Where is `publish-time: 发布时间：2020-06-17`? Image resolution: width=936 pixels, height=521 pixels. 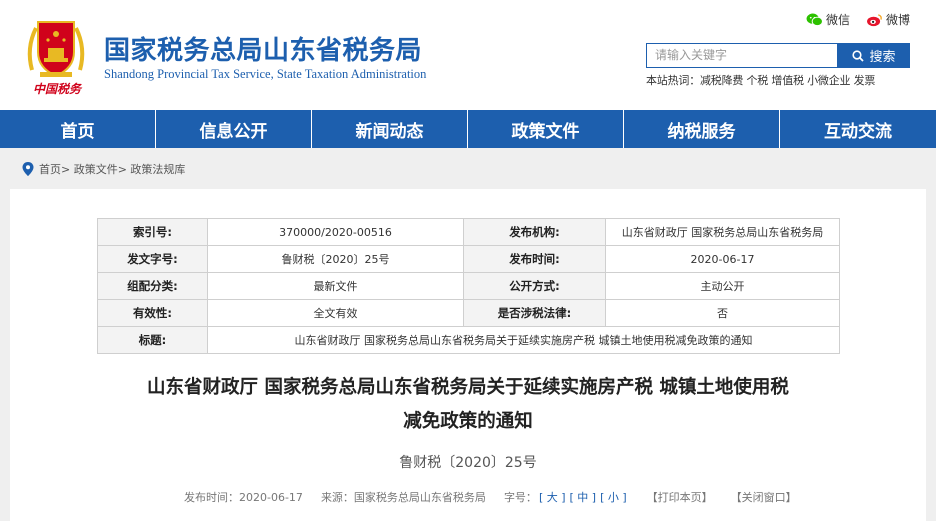 publish-time: 发布时间：2020-06-17 is located at coordinates (243, 497).